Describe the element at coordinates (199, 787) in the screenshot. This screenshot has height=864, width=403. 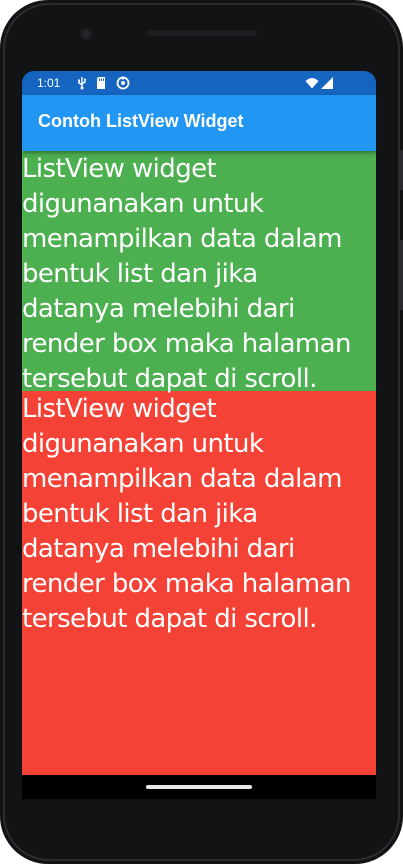
I see `home-gesture-handle` at that location.